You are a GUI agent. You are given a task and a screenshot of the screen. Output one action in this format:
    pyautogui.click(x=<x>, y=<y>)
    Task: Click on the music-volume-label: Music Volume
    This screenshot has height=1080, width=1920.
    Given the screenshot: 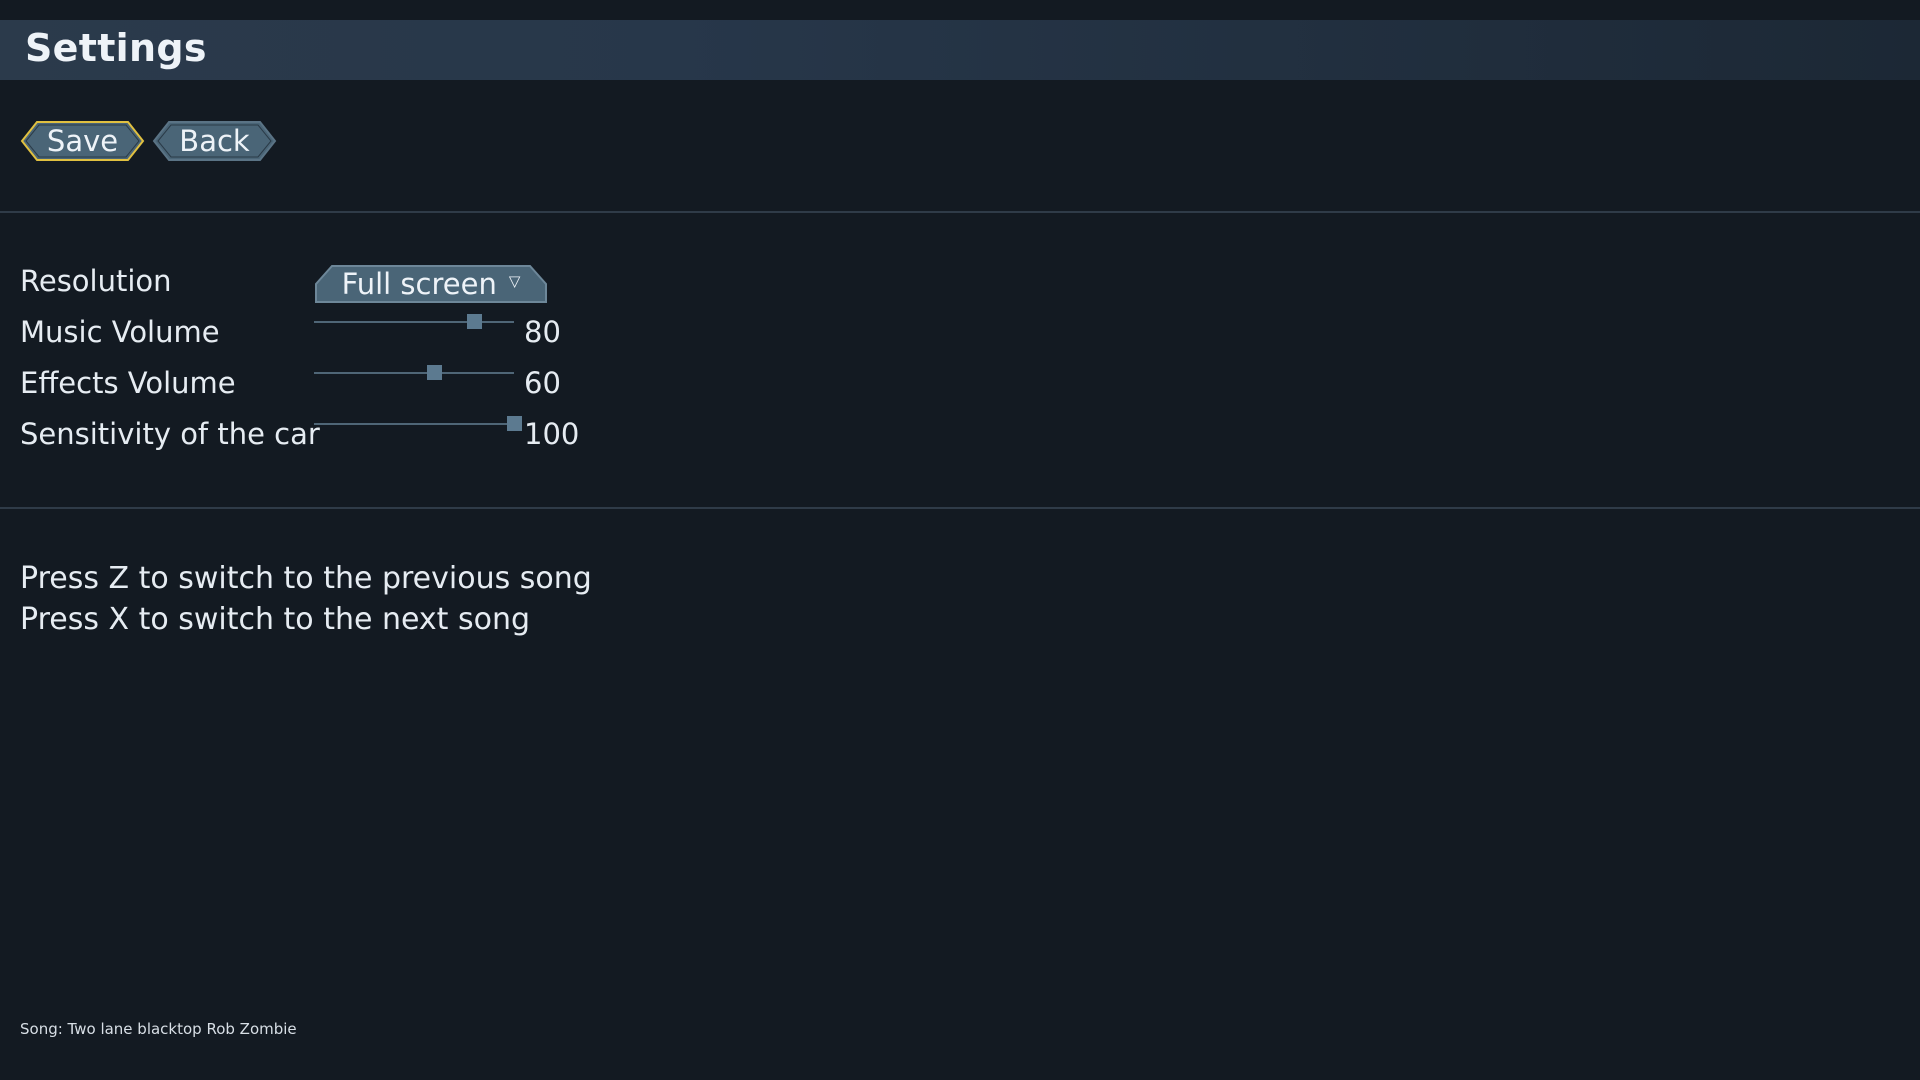 What is the action you would take?
    pyautogui.click(x=120, y=332)
    